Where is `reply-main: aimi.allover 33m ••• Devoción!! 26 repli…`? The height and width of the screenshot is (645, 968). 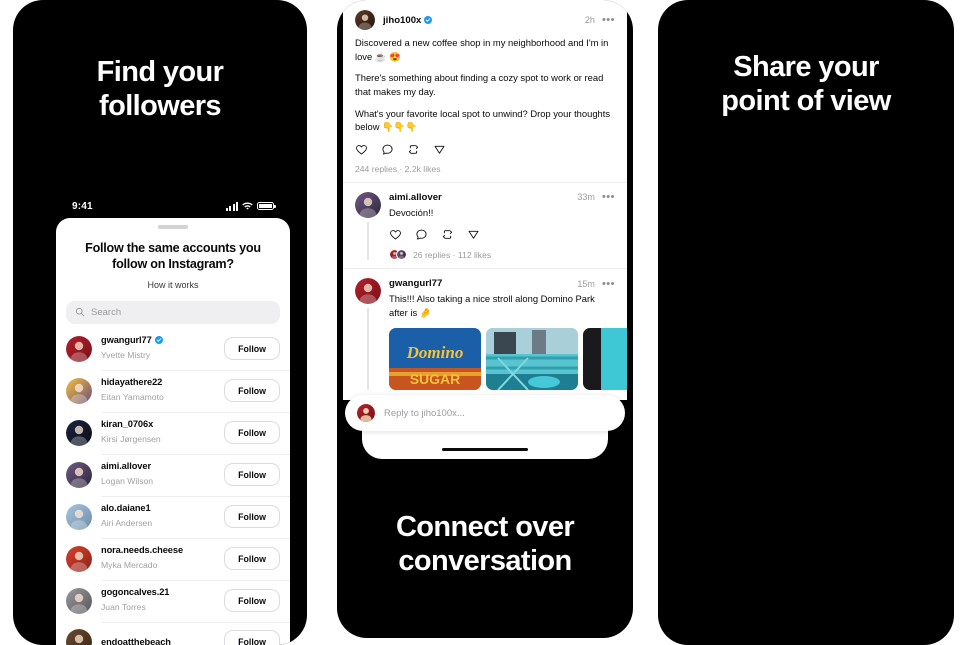 reply-main: aimi.allover 33m ••• Devoción!! 26 repli… is located at coordinates (502, 226).